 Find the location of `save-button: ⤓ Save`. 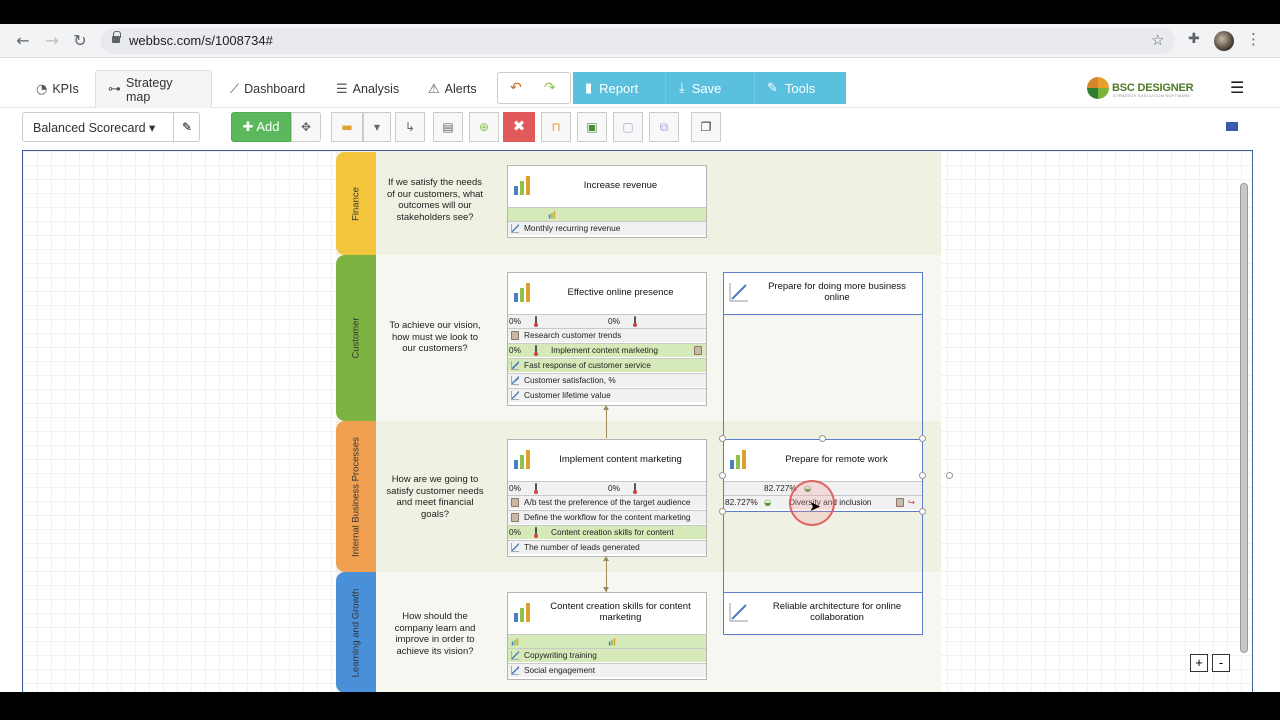

save-button: ⤓ Save is located at coordinates (700, 88).